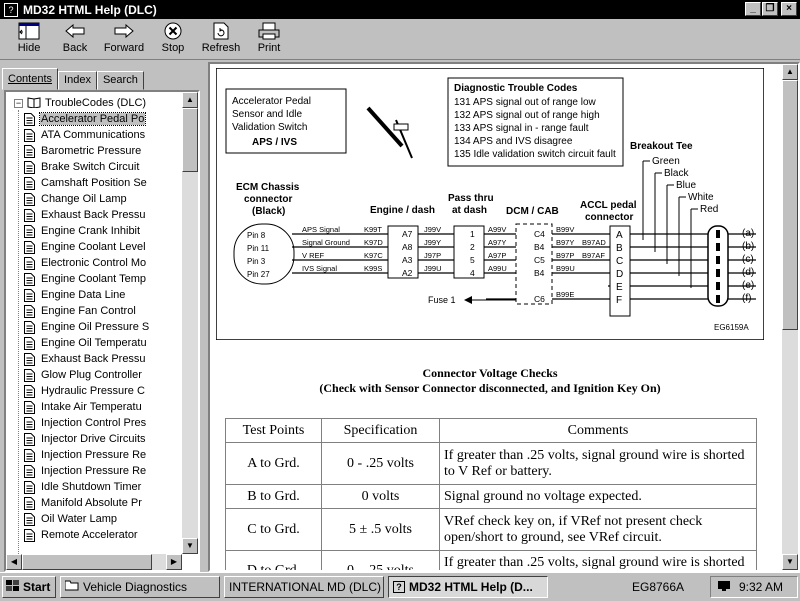  I want to click on tree-item: Injection Control Pres, so click(104, 423).